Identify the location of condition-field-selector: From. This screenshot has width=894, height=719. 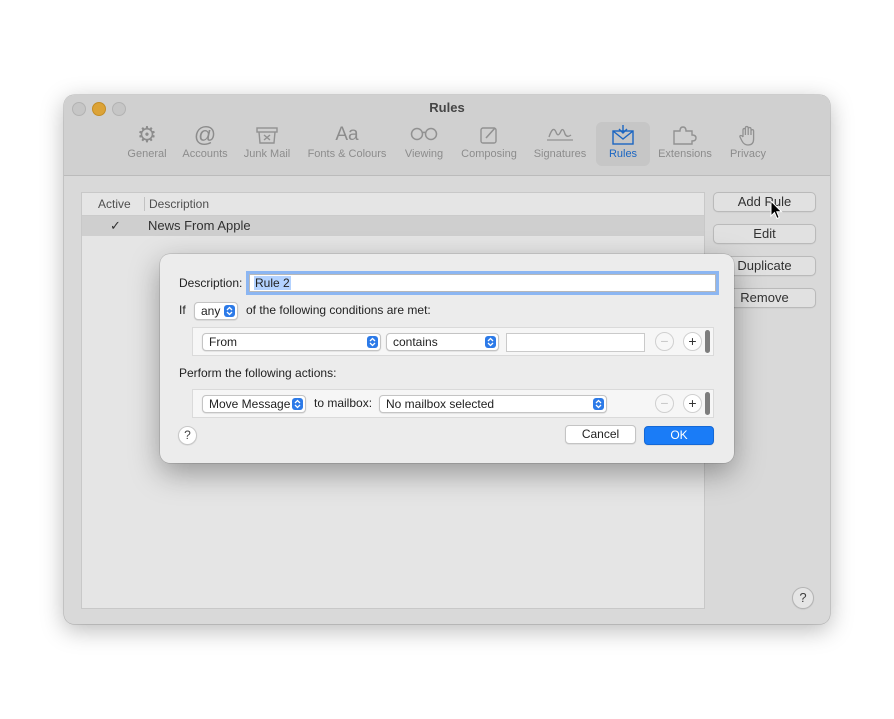
(291, 342).